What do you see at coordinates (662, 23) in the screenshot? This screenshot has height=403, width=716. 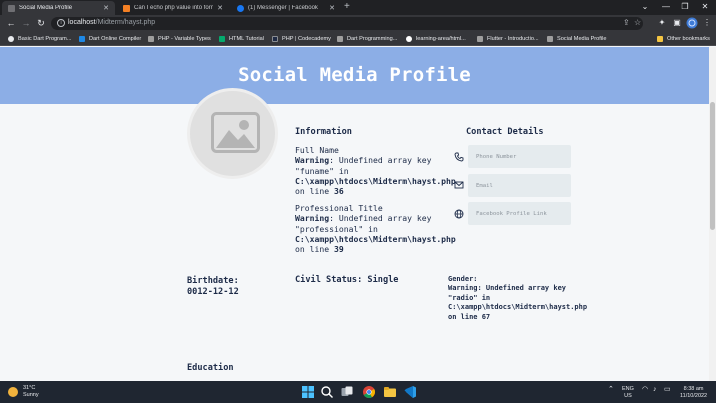 I see `extensions-icon: ✦` at bounding box center [662, 23].